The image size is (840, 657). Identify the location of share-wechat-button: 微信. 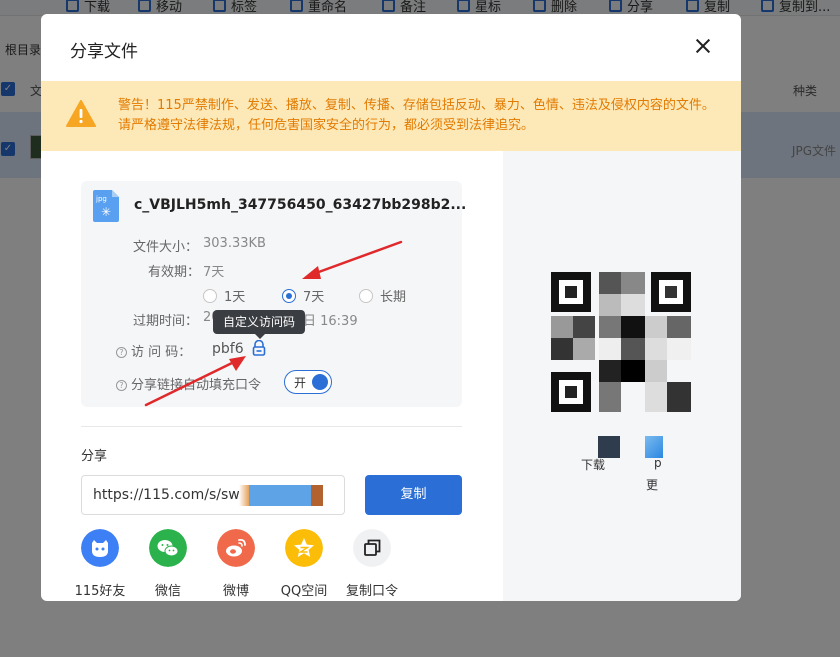
(168, 564).